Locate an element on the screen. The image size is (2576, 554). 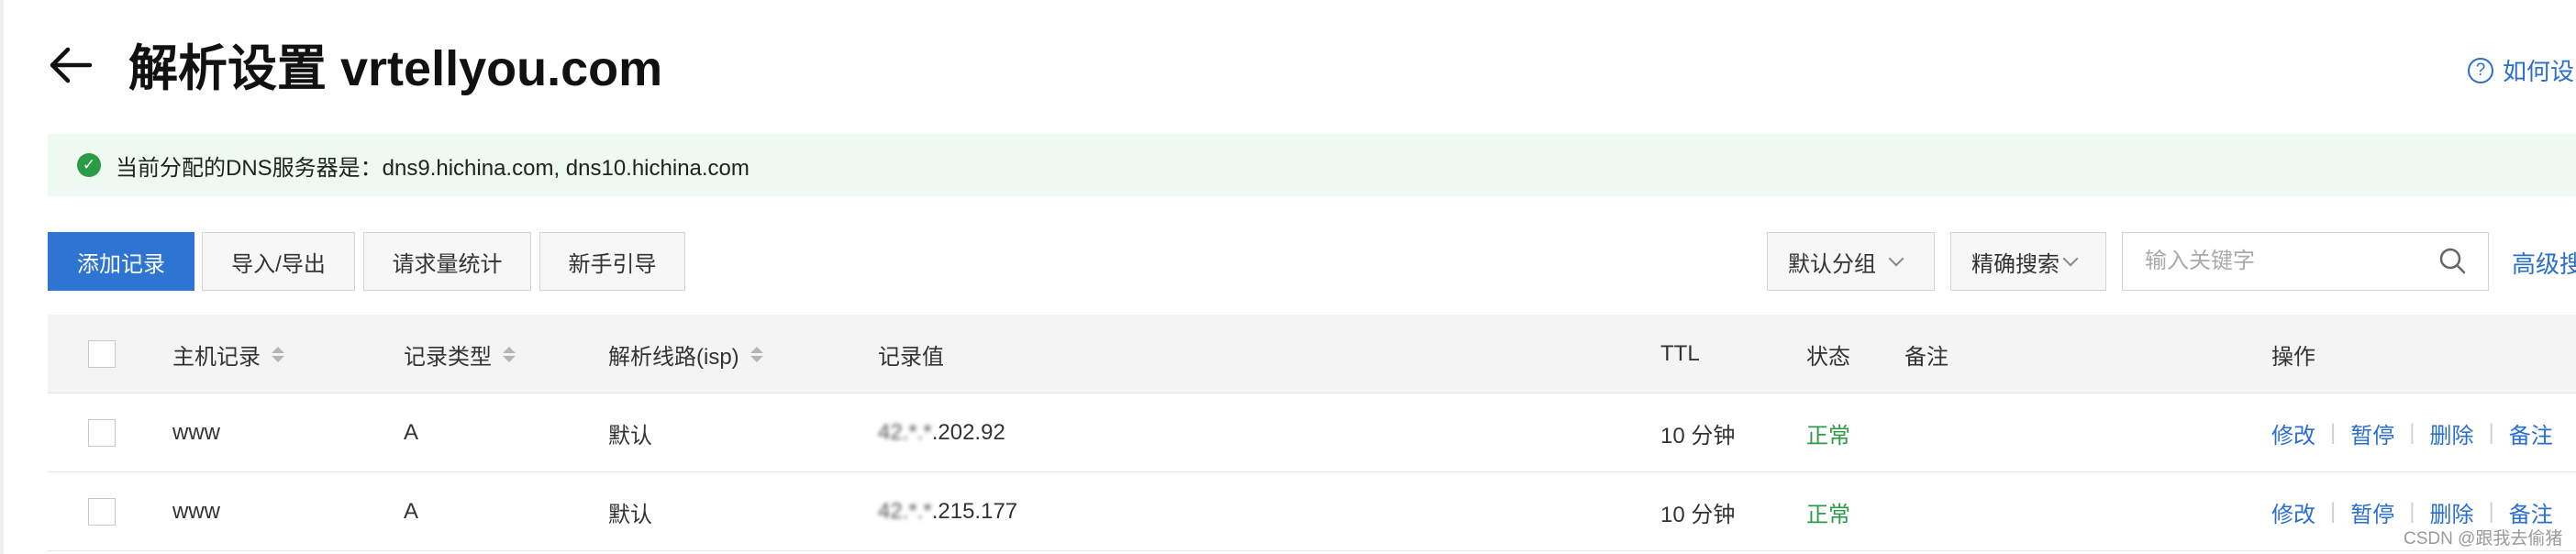
column-line: 解析线路(isp) is located at coordinates (685, 354).